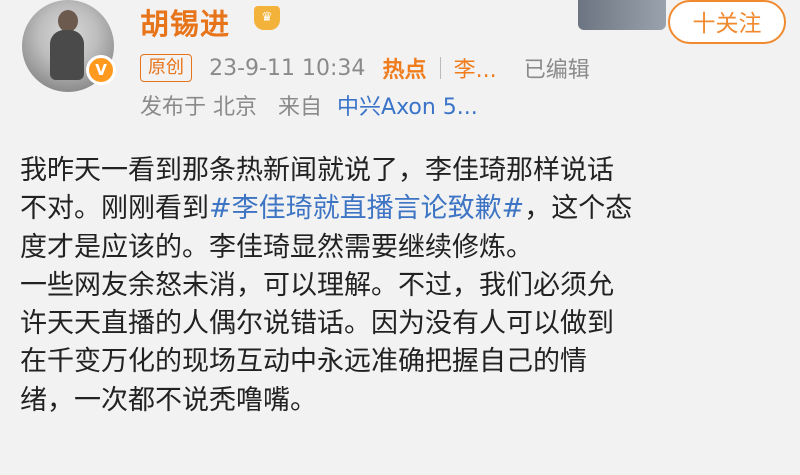 This screenshot has height=475, width=800. What do you see at coordinates (68, 21) in the screenshot?
I see `avatar-head` at bounding box center [68, 21].